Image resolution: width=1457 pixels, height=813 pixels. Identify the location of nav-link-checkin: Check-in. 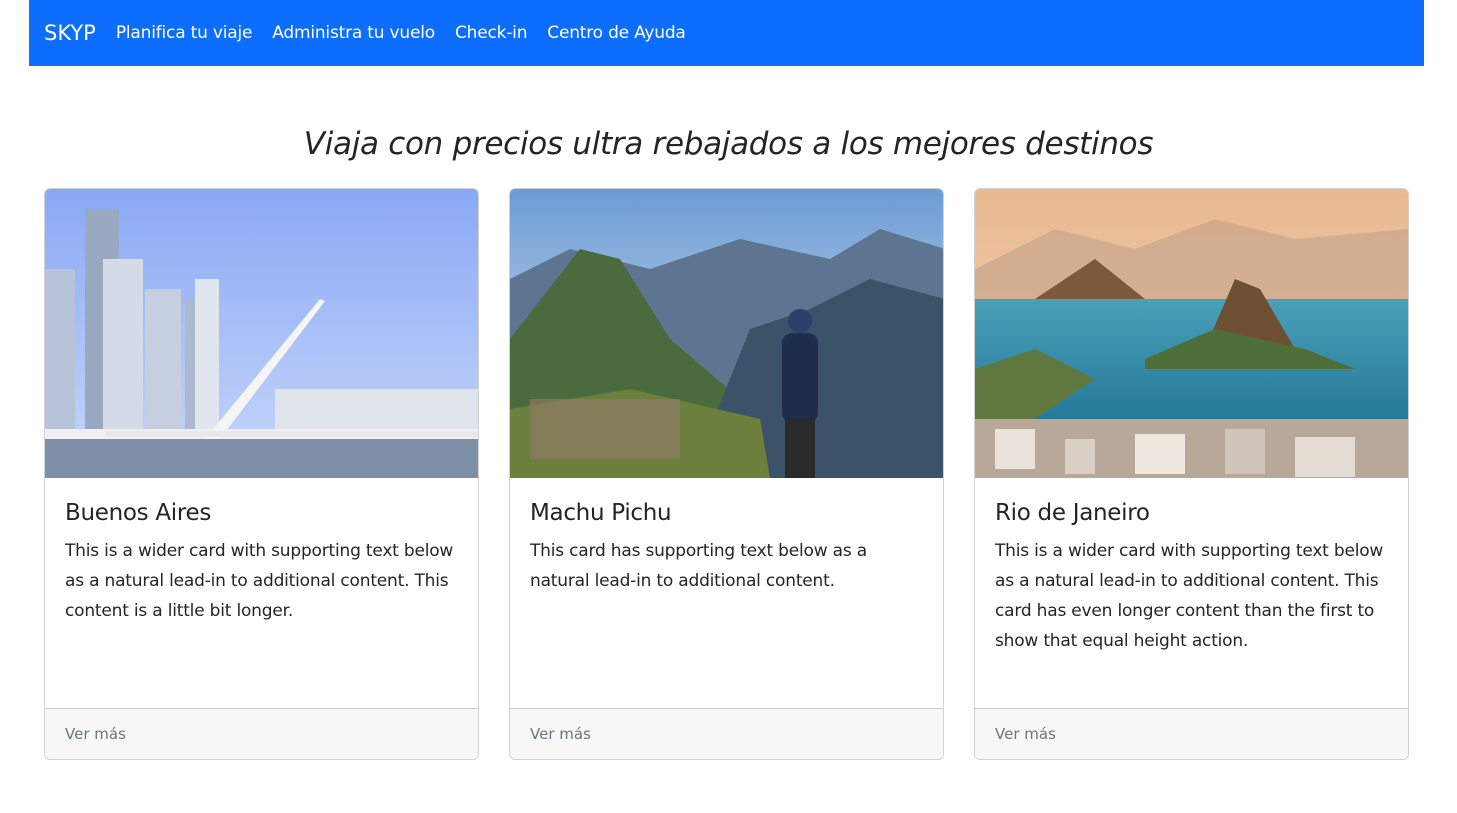
(491, 33).